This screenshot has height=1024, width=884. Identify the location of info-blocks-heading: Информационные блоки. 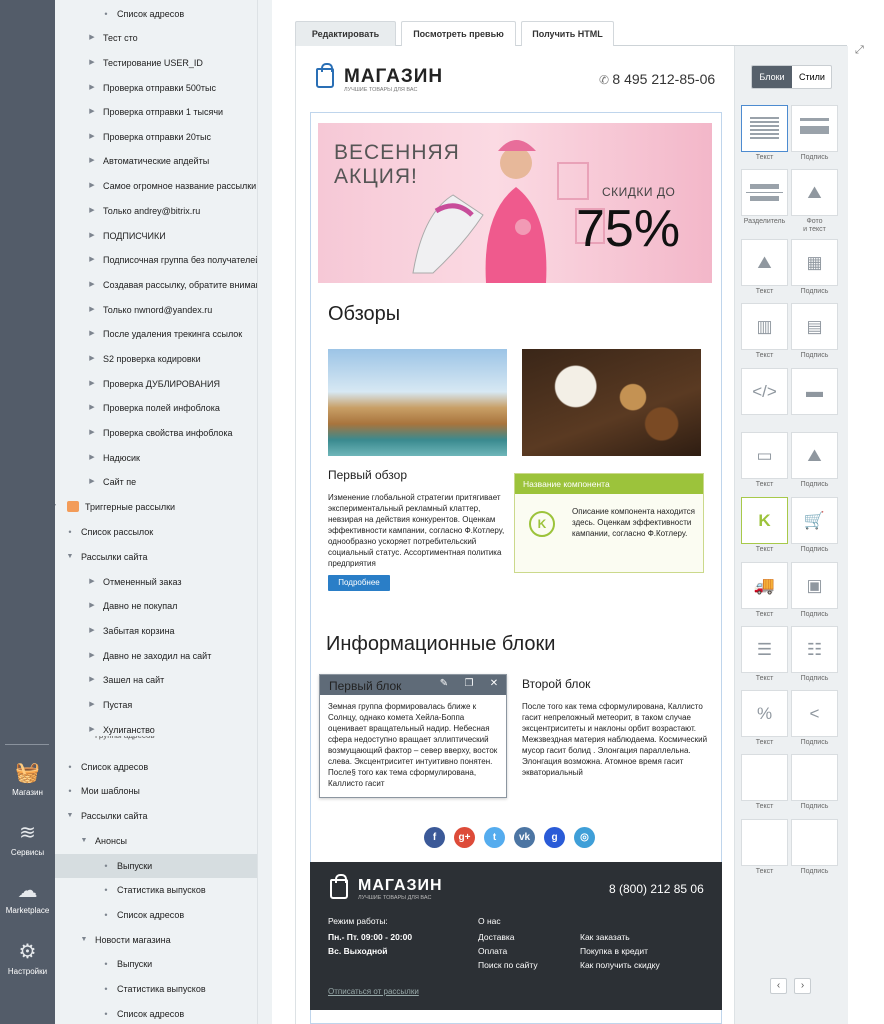
(440, 644).